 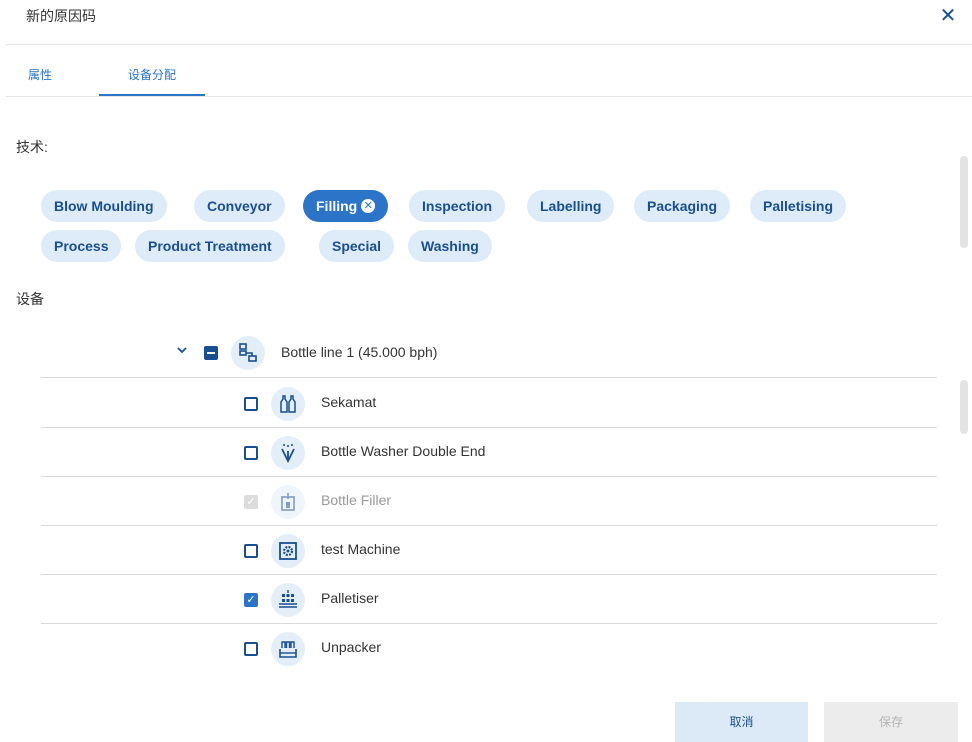 I want to click on tab-divider, so click(x=489, y=96).